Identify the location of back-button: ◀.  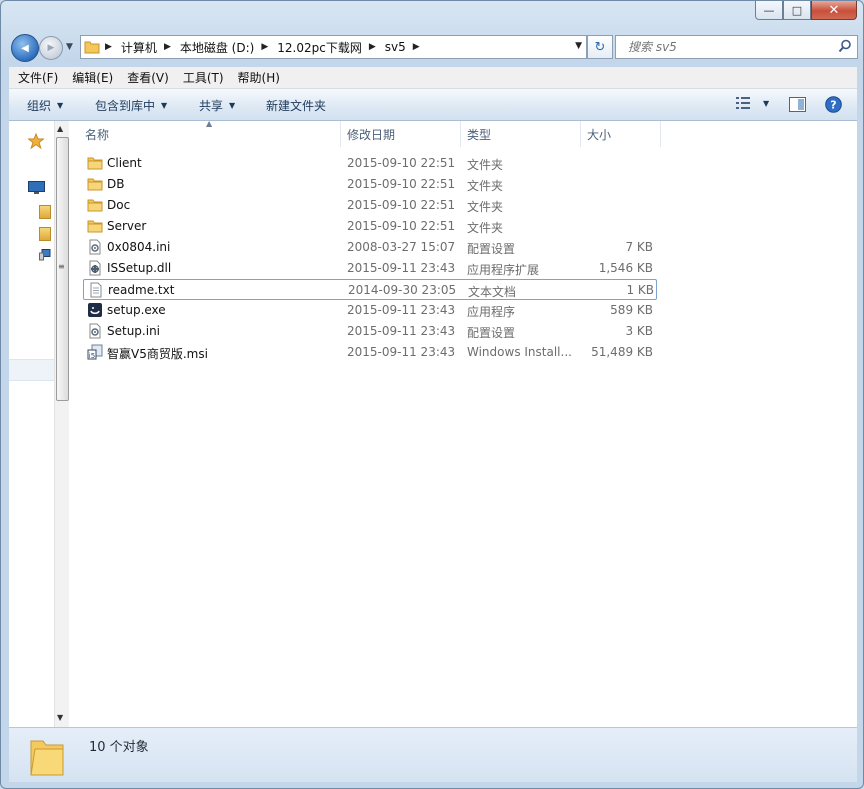
(25, 48).